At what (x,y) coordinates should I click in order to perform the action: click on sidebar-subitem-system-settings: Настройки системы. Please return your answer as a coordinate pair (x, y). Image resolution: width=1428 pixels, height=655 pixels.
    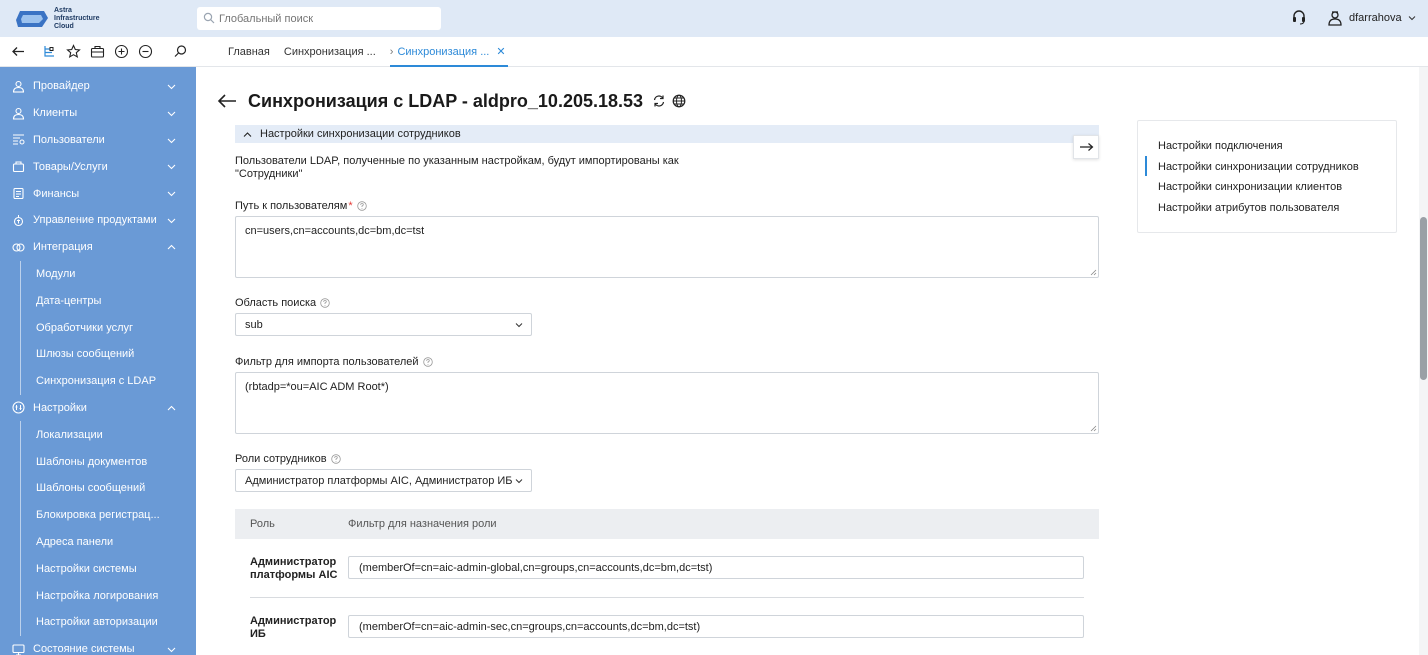
    Looking at the image, I should click on (98, 568).